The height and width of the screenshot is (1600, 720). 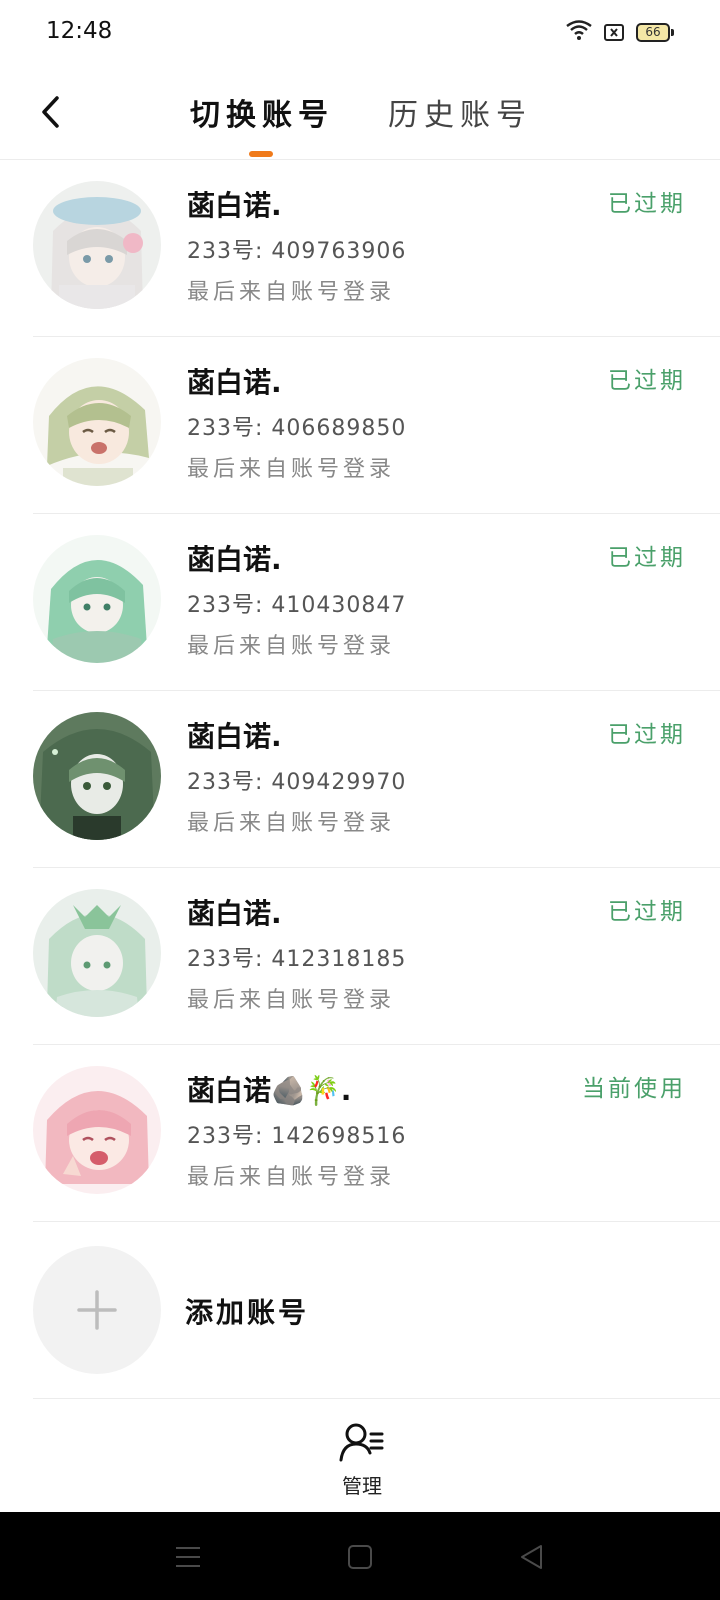 I want to click on battery-icon: 66, so click(x=655, y=32).